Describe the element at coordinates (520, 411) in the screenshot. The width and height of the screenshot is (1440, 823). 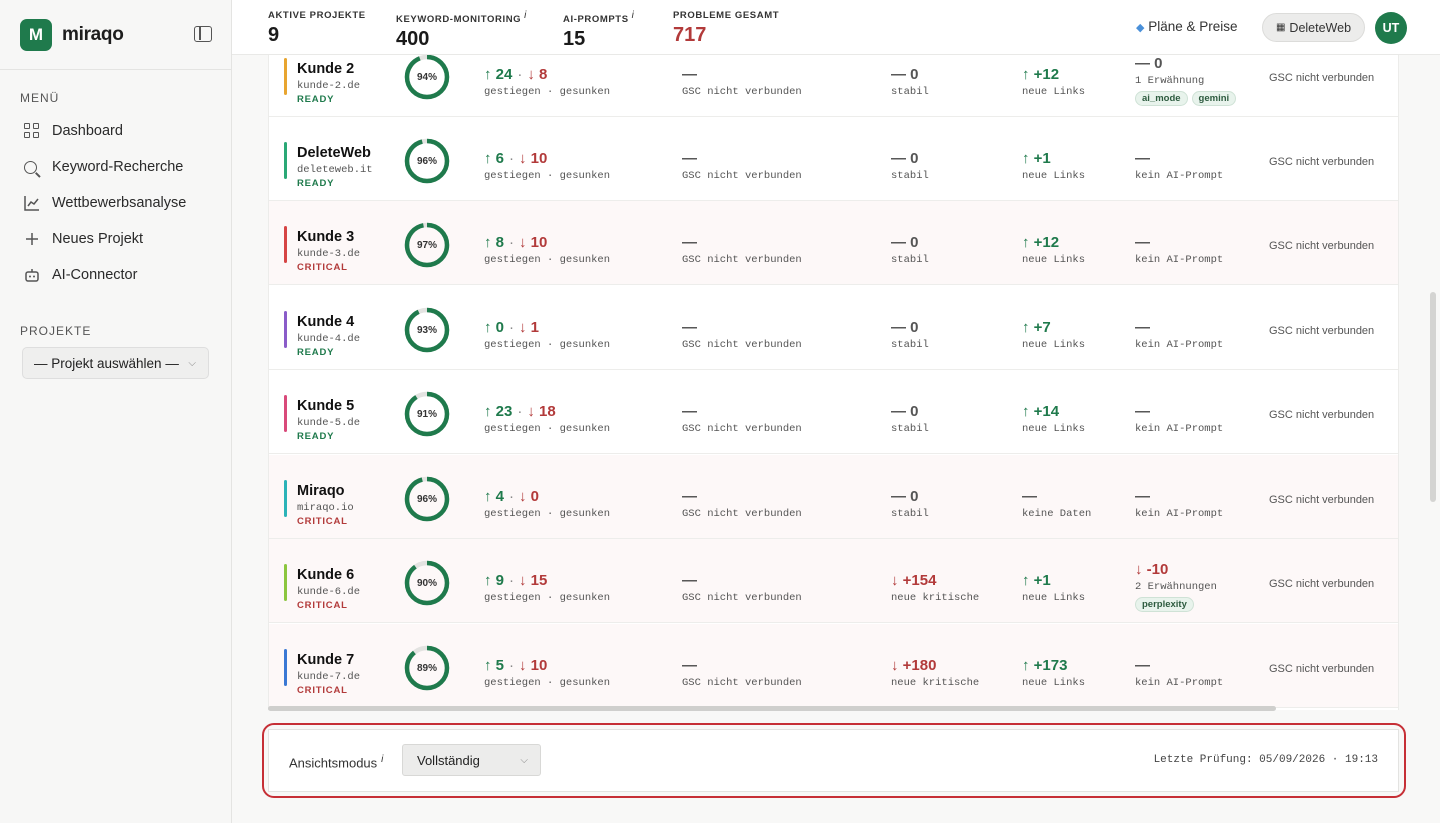
I see `keyword-changes: ↑ 23 · ↓ 18` at that location.